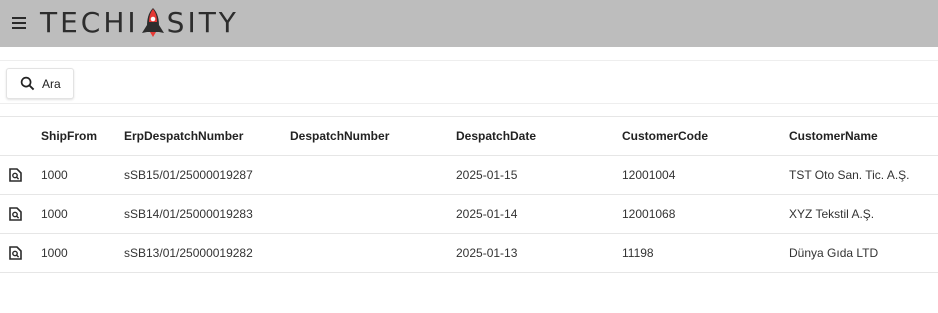  Describe the element at coordinates (20, 136) in the screenshot. I see `column-header-actions` at that location.